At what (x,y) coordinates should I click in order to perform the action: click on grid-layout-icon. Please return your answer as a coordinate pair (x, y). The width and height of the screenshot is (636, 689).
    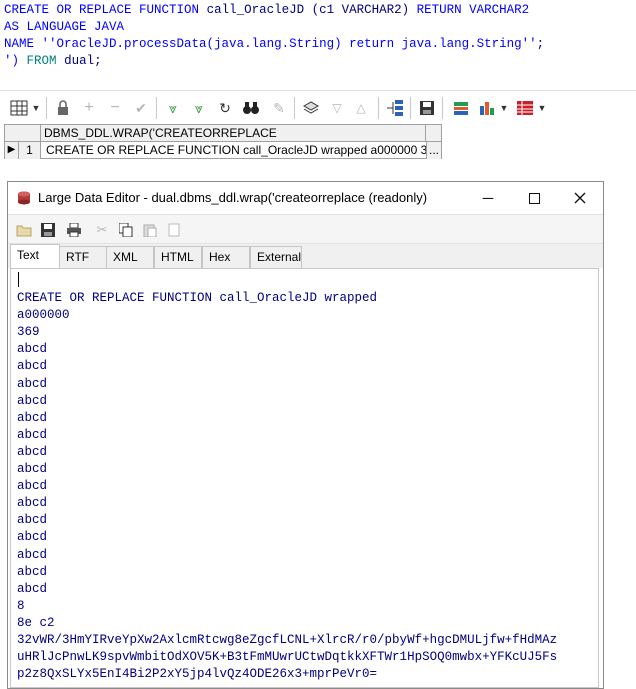
    Looking at the image, I should click on (19, 108).